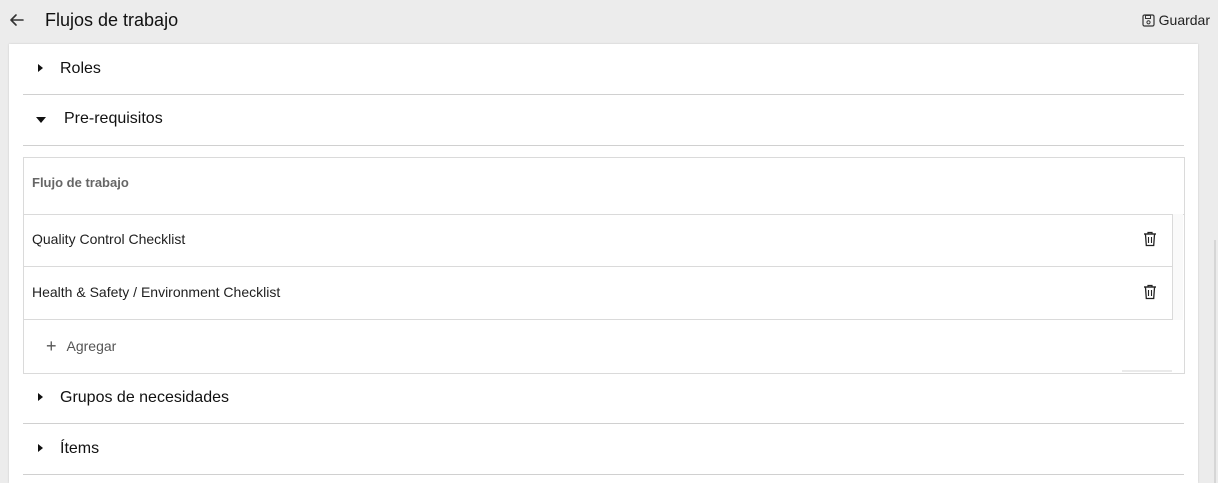 This screenshot has width=1218, height=483. Describe the element at coordinates (156, 292) in the screenshot. I see `workflow-name: Health & Safety / Environment Checklist` at that location.